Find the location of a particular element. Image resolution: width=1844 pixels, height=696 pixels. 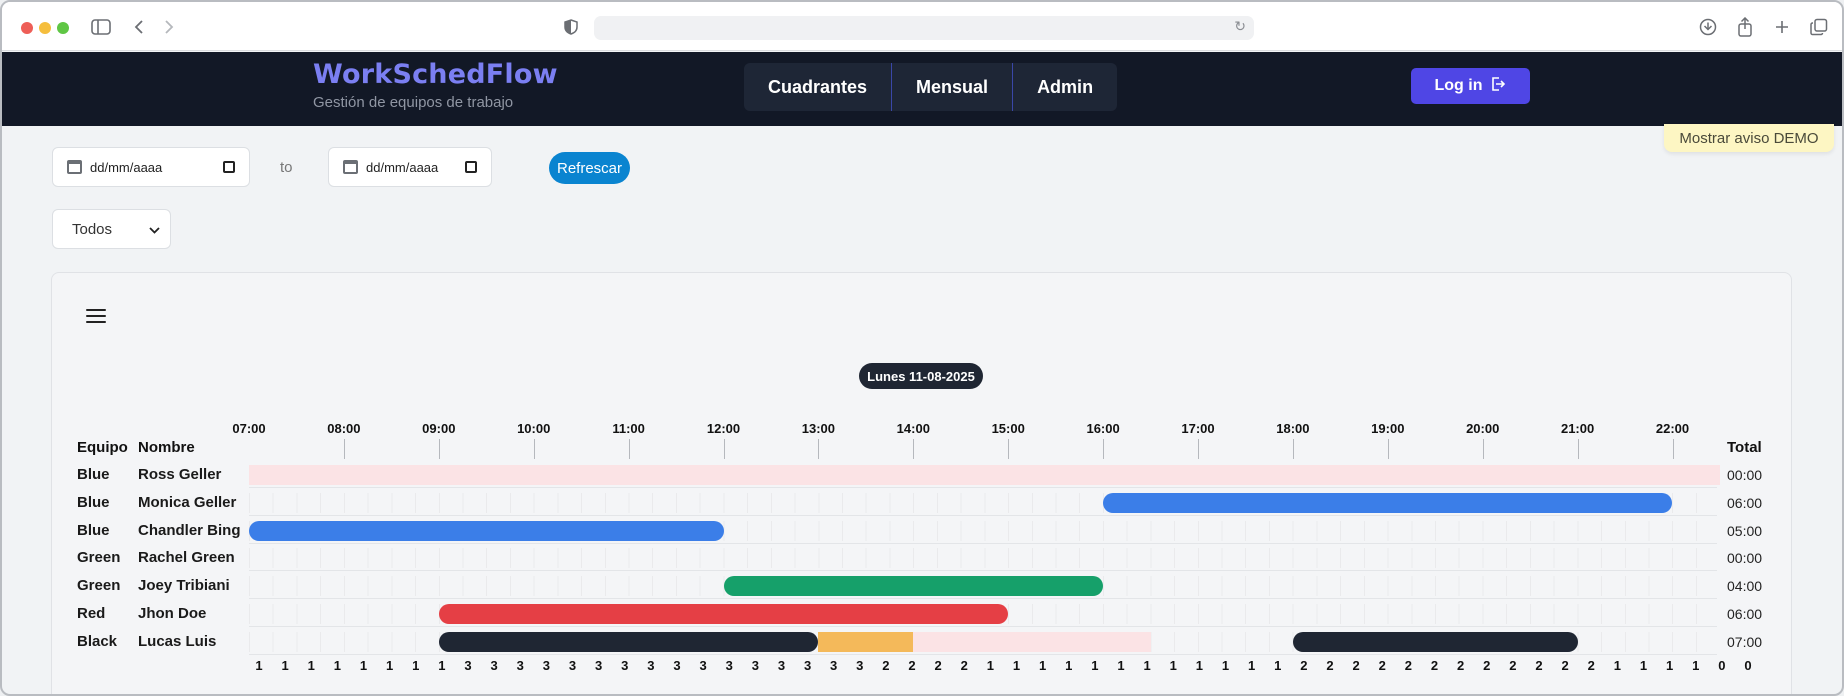

row-grid is located at coordinates (983, 558).